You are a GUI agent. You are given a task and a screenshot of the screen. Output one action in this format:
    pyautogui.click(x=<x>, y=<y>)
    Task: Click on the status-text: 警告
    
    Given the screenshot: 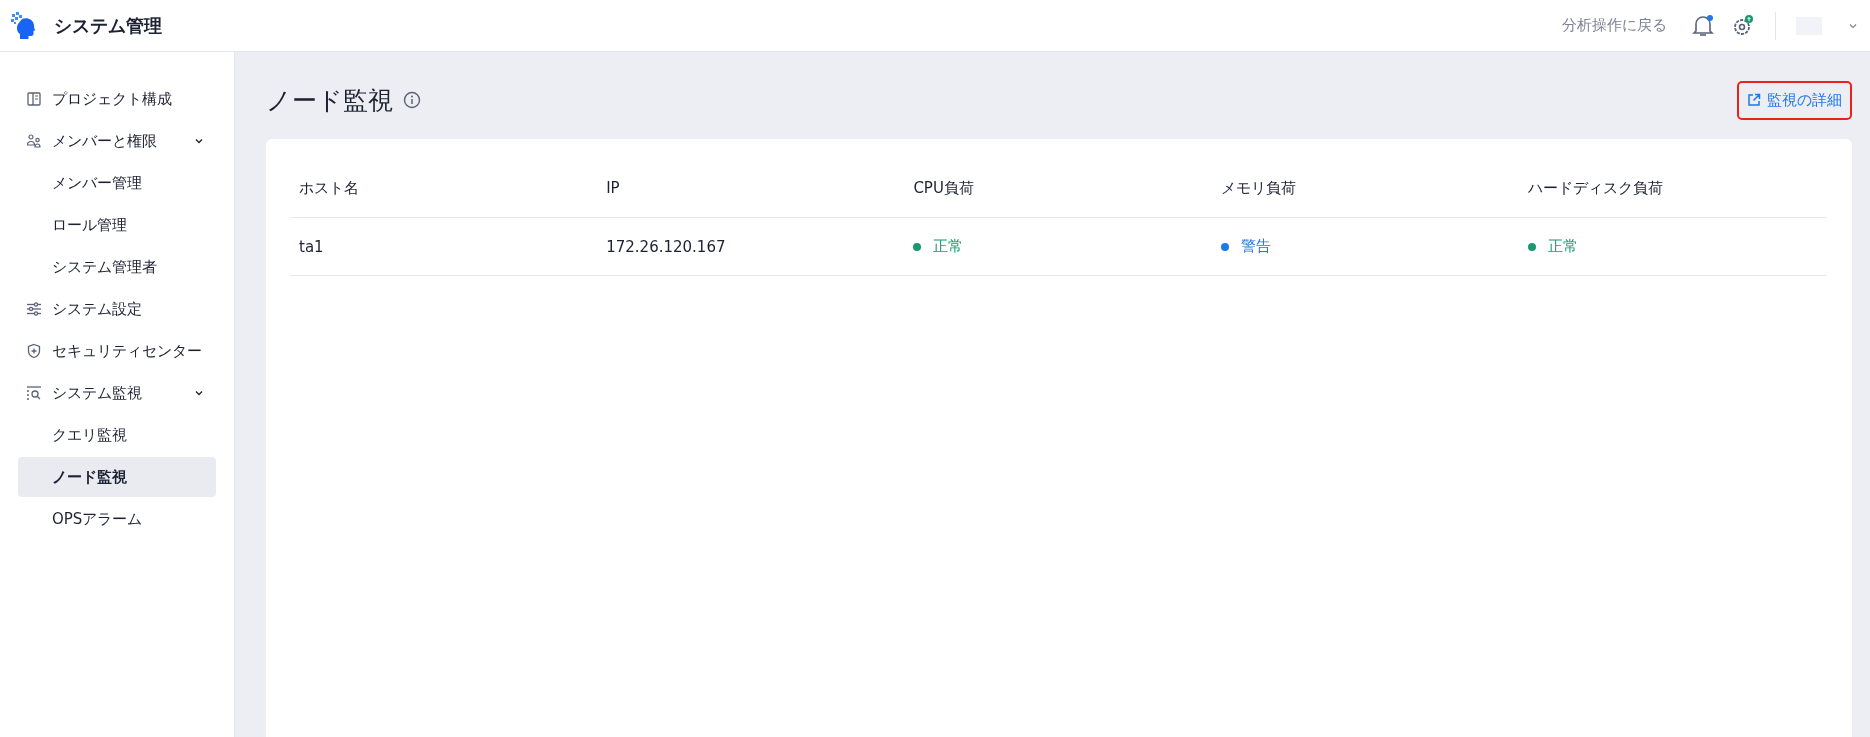 What is the action you would take?
    pyautogui.click(x=1255, y=247)
    